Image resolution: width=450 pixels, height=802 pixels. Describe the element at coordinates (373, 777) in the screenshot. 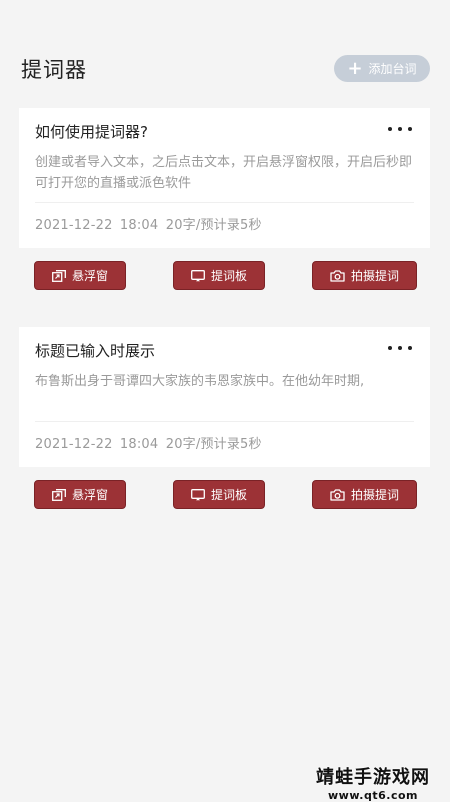

I see `watermark-name: 靖蛙手游戏网` at that location.